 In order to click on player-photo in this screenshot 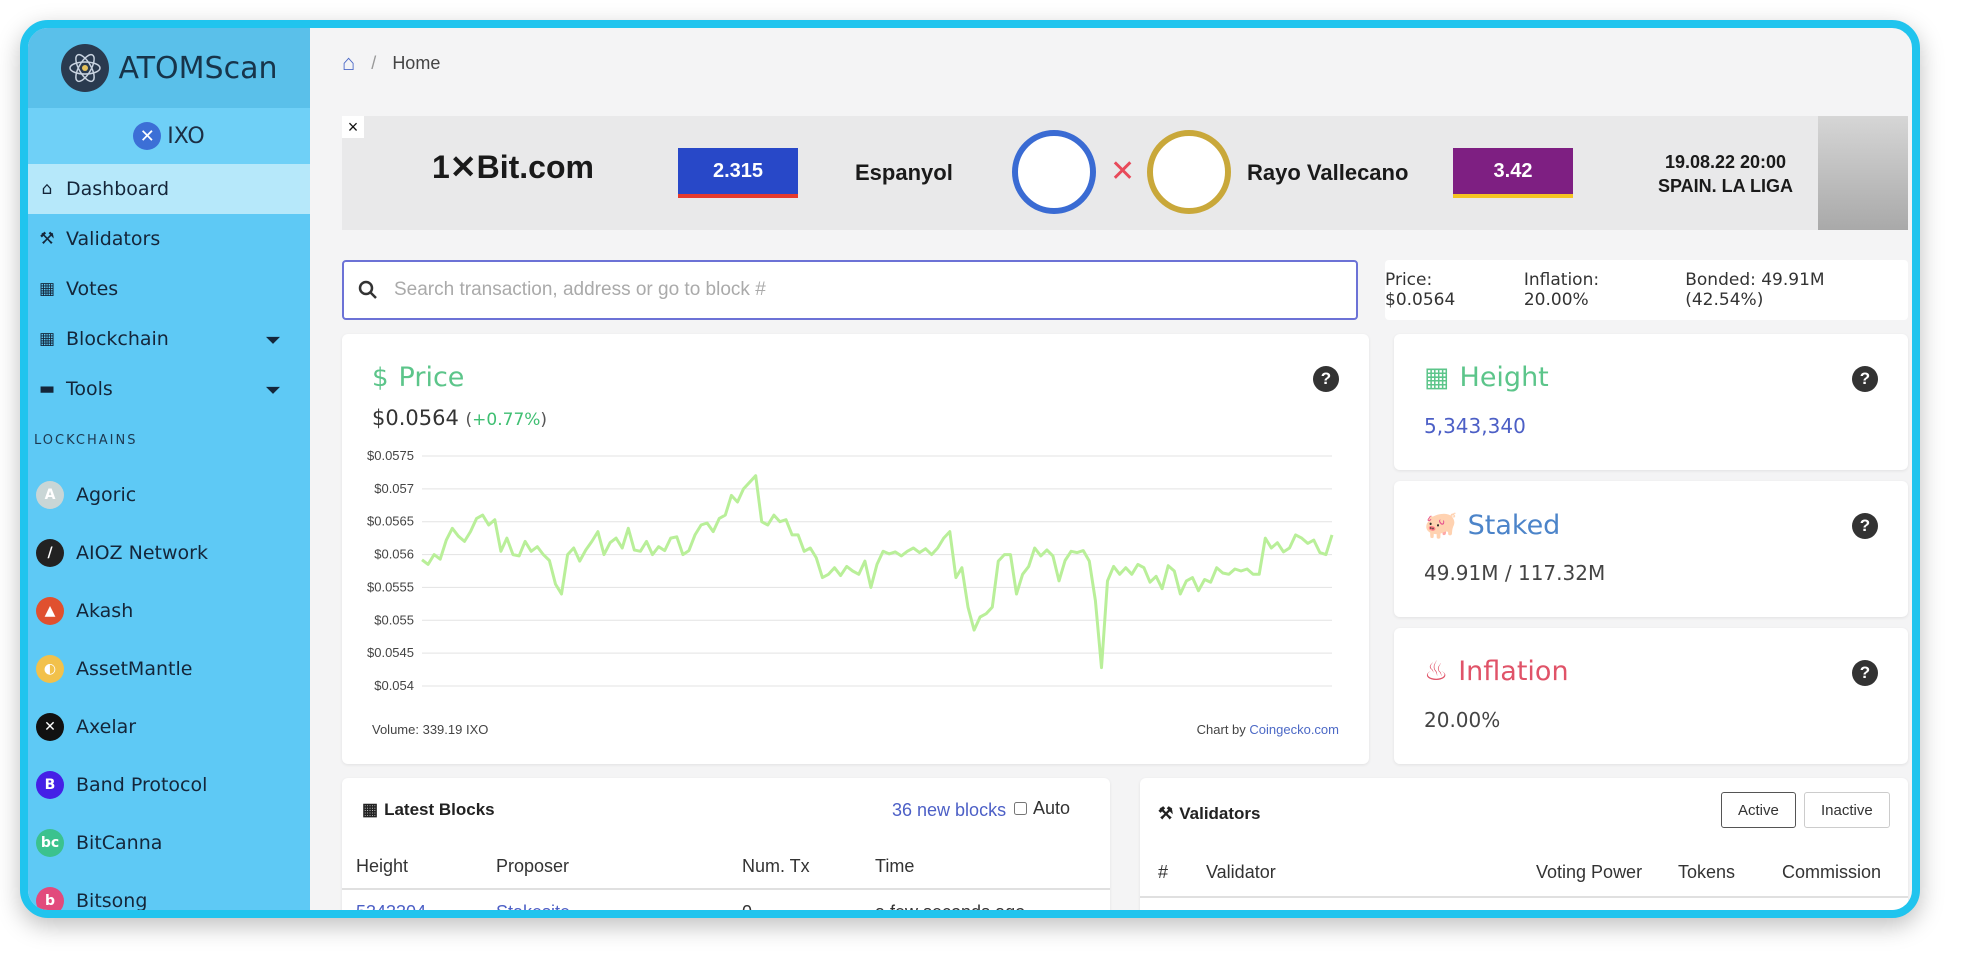, I will do `click(1863, 173)`.